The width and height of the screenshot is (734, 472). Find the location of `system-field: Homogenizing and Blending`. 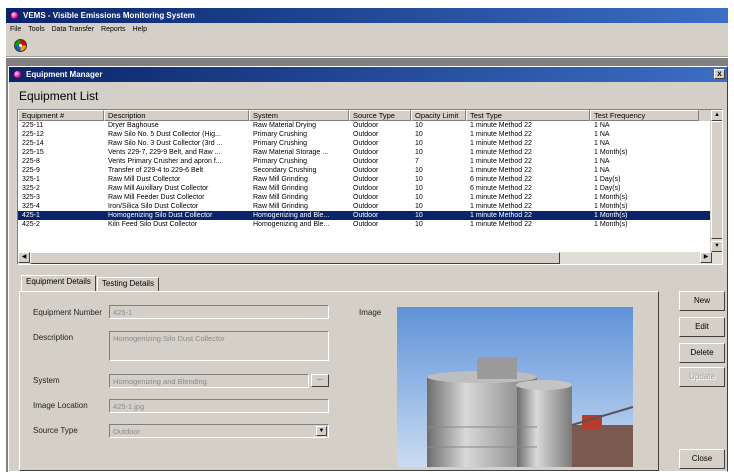

system-field: Homogenizing and Blending is located at coordinates (209, 381).